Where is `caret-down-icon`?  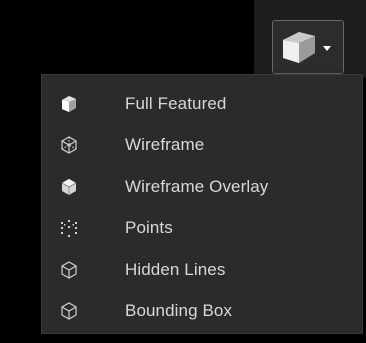
caret-down-icon is located at coordinates (327, 48).